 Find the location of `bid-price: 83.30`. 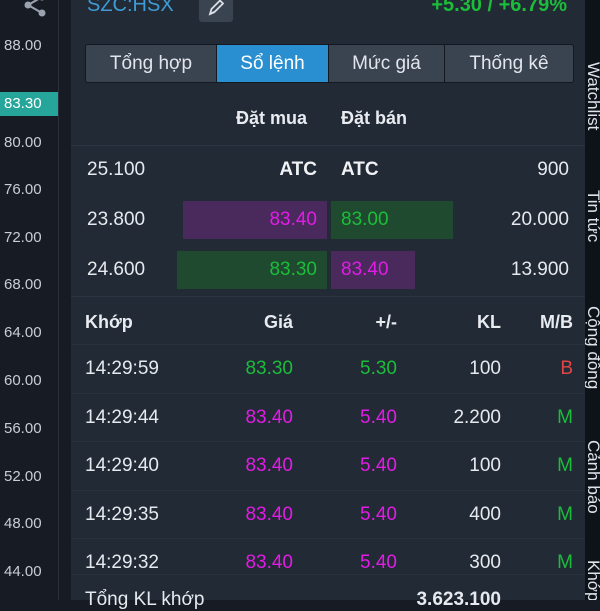

bid-price: 83.30 is located at coordinates (293, 269).